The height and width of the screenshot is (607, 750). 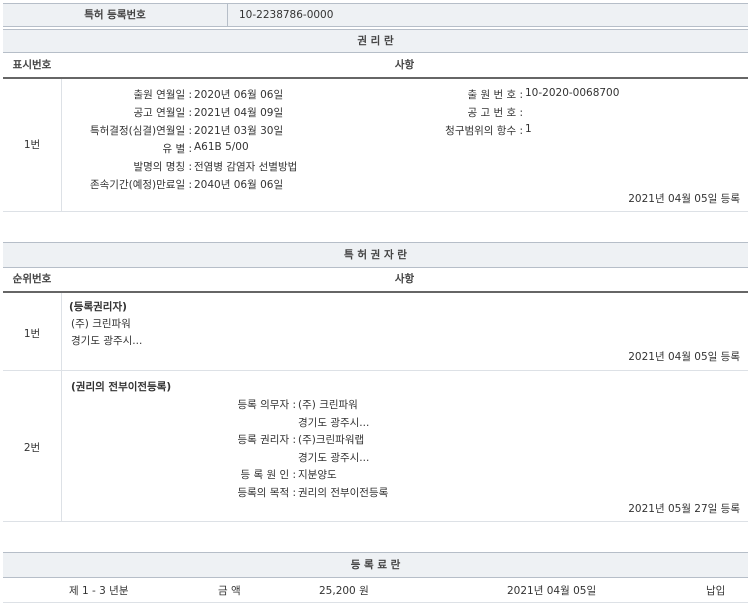 What do you see at coordinates (208, 95) in the screenshot?
I see `field-filing-date: 출원 연월일 : 2020년 06월 06일` at bounding box center [208, 95].